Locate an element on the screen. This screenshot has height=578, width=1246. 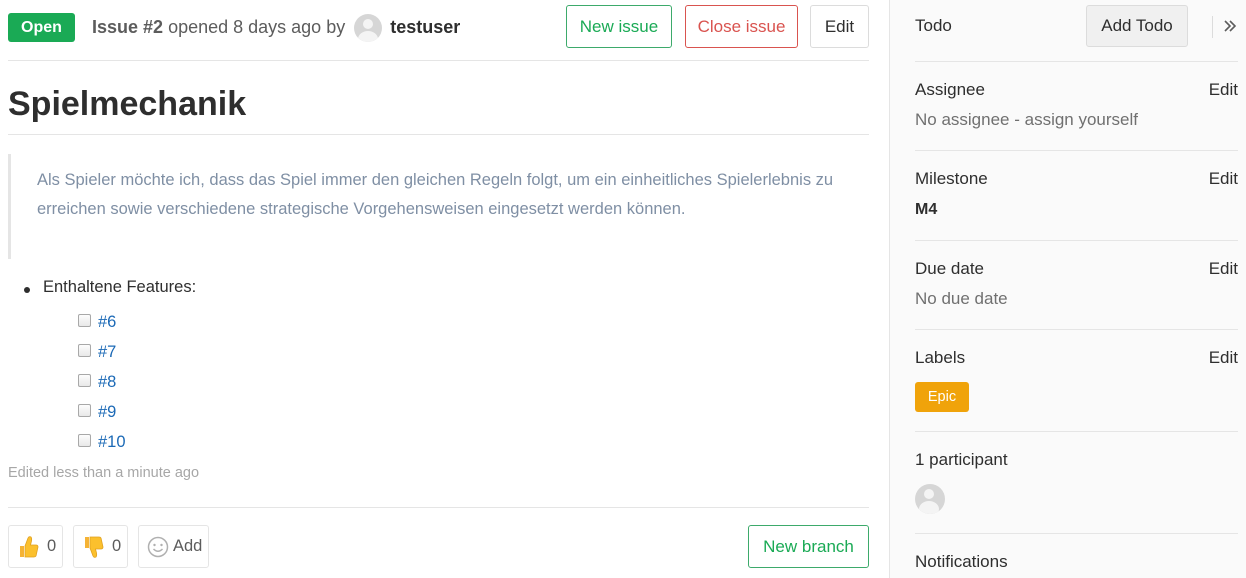
thumbs-down-count: 0 is located at coordinates (117, 546).